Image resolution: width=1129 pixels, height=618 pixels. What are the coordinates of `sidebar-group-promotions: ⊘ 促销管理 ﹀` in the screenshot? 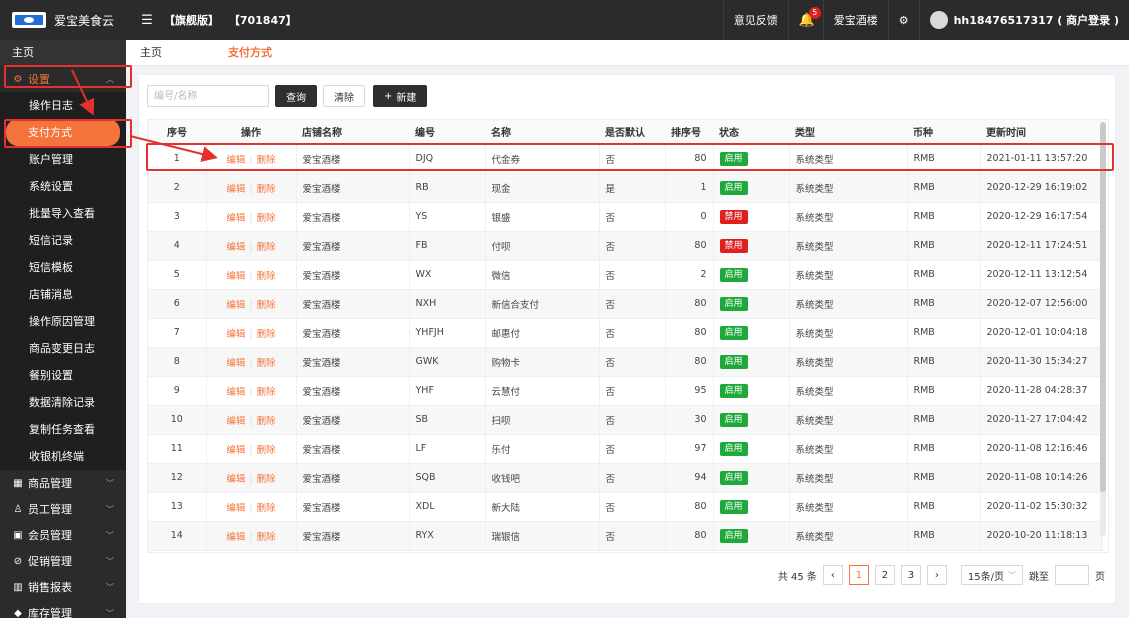 It's located at (63, 561).